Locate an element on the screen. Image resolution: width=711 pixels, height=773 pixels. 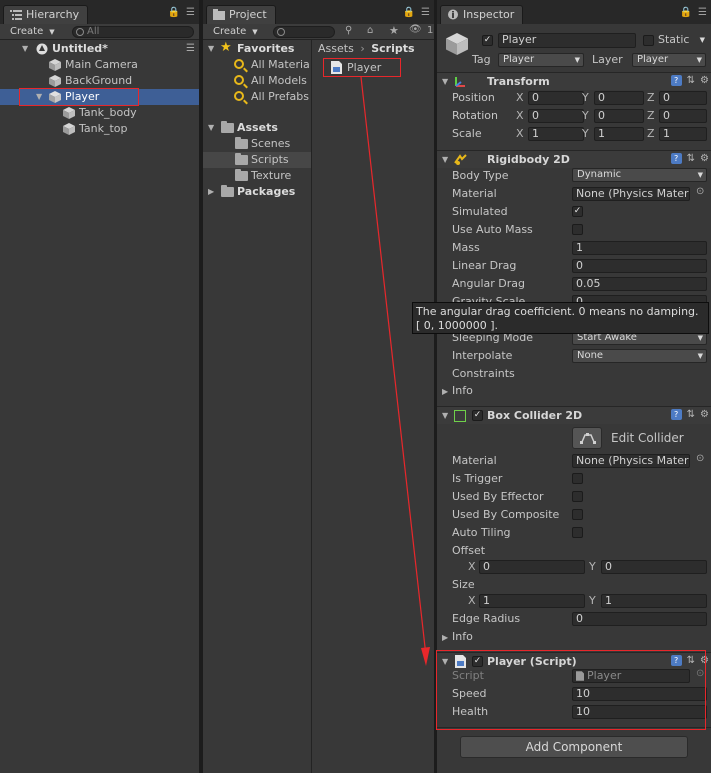
auto-tiling-checkbox is located at coordinates (577, 532).